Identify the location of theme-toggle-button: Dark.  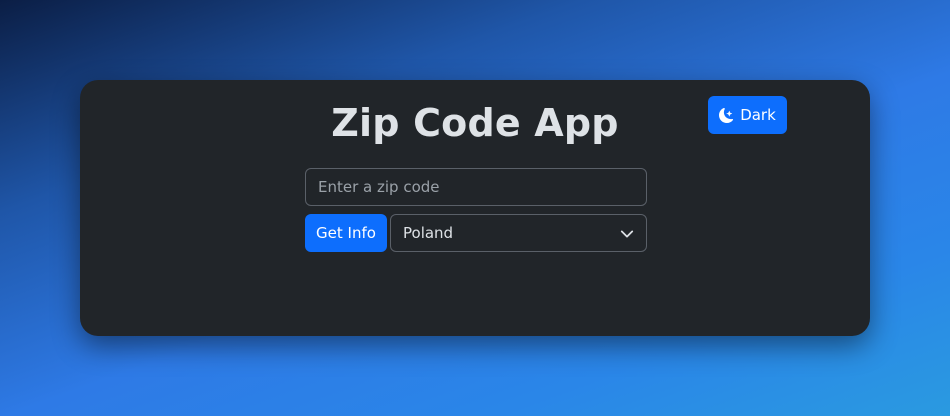
(747, 115).